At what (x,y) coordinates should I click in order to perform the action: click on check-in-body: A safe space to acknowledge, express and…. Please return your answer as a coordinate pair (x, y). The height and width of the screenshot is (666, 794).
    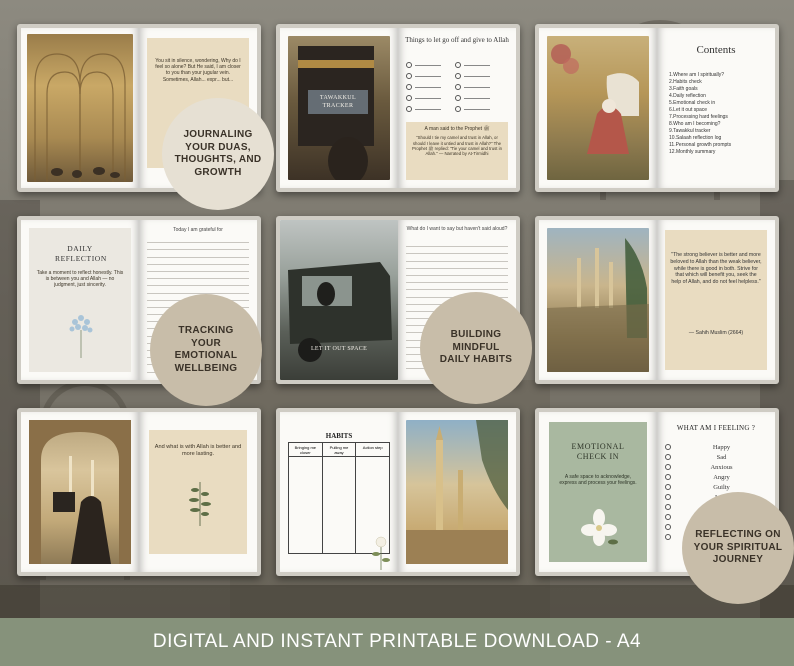
    Looking at the image, I should click on (598, 480).